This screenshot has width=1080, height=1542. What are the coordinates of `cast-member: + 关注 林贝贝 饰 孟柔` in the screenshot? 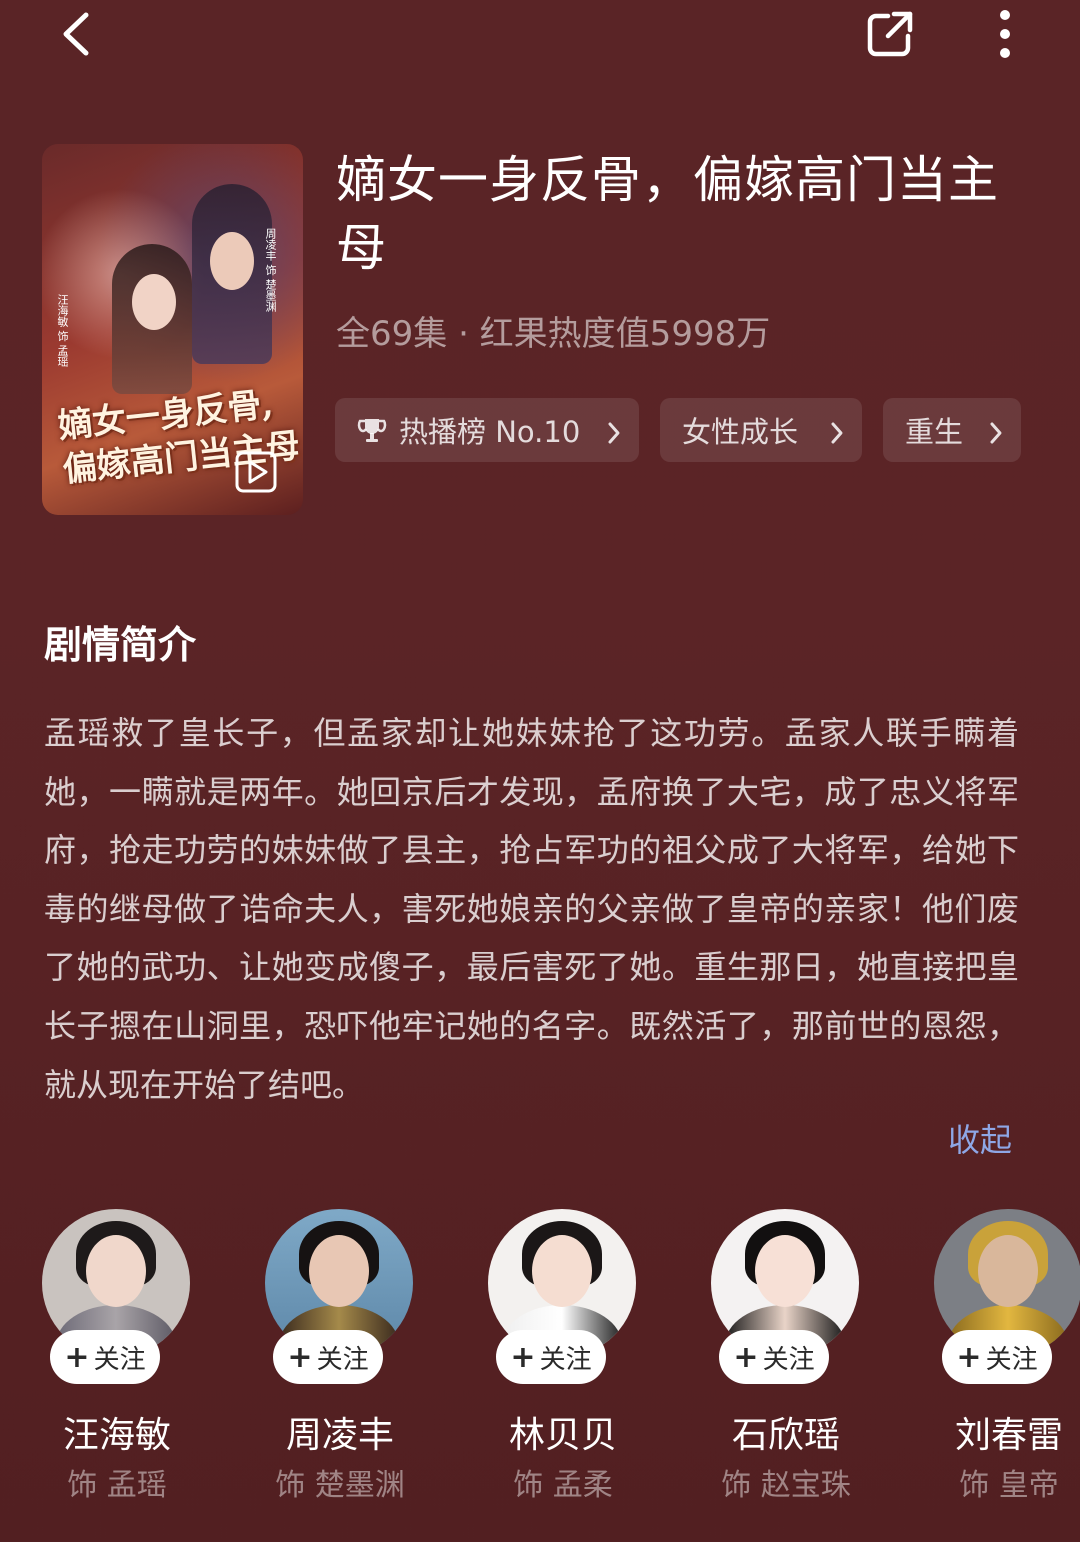 It's located at (566, 1356).